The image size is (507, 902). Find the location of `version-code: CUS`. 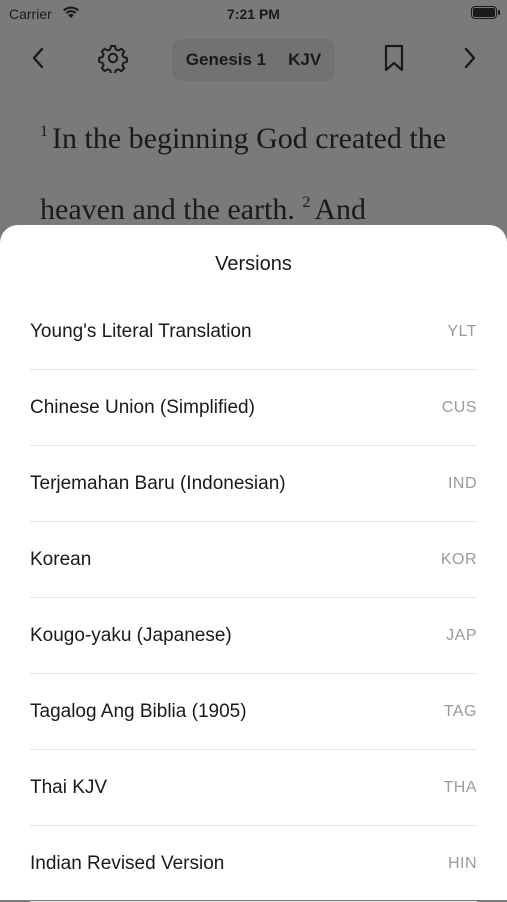

version-code: CUS is located at coordinates (459, 407).